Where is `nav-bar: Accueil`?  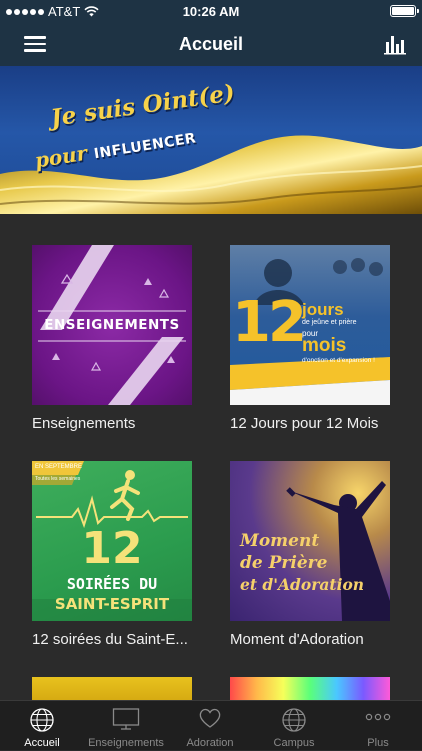
nav-bar: Accueil is located at coordinates (211, 44).